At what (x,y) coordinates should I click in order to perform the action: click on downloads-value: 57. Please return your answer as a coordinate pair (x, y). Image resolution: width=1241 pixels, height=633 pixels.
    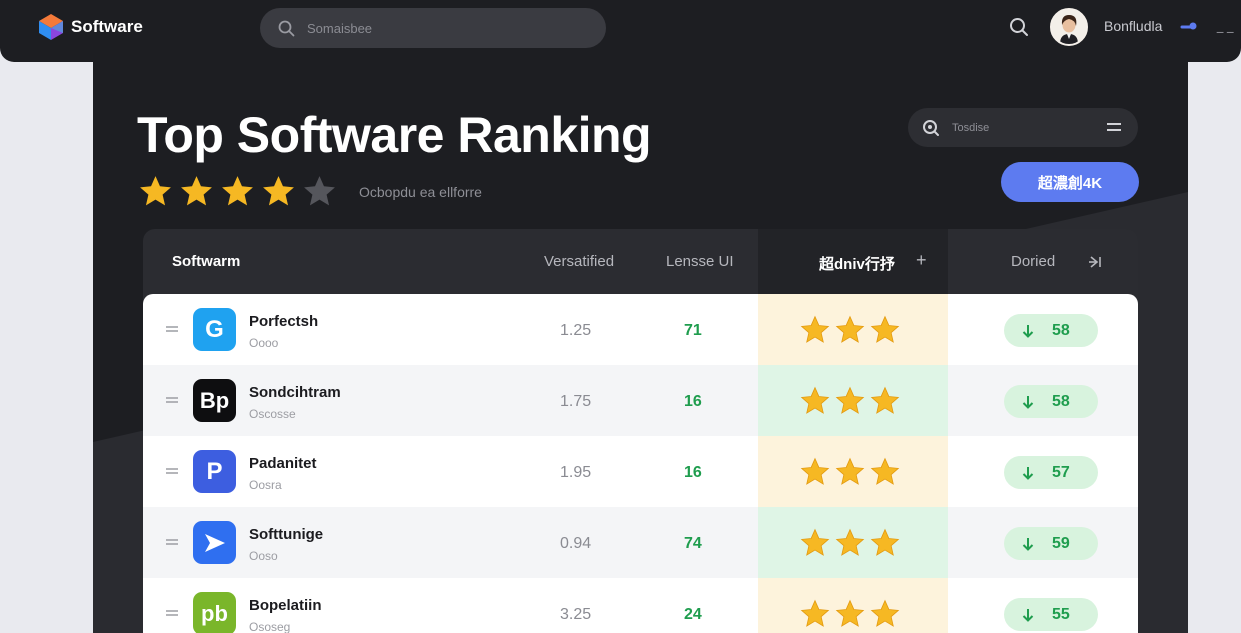
    Looking at the image, I should click on (1061, 472).